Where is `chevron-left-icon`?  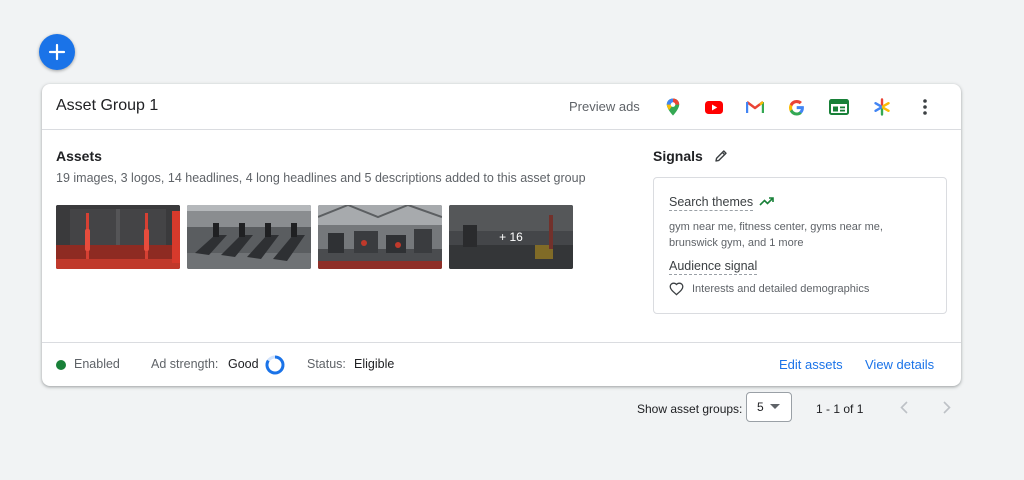
chevron-left-icon is located at coordinates (904, 407).